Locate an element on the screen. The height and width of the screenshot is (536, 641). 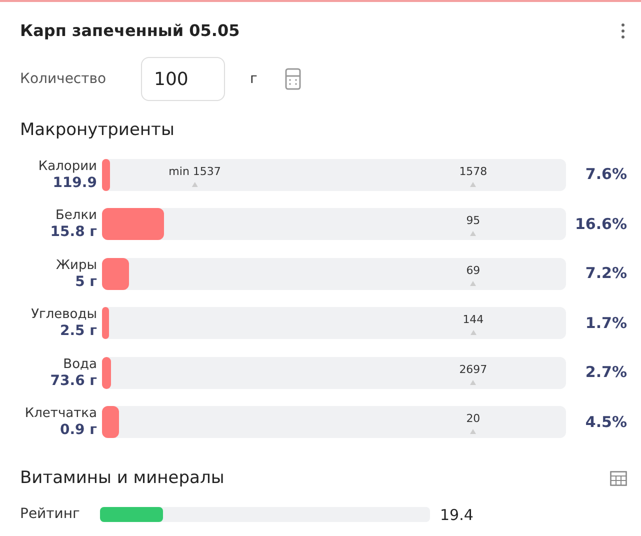
nutrient-amount: 73.6 г is located at coordinates (73, 380).